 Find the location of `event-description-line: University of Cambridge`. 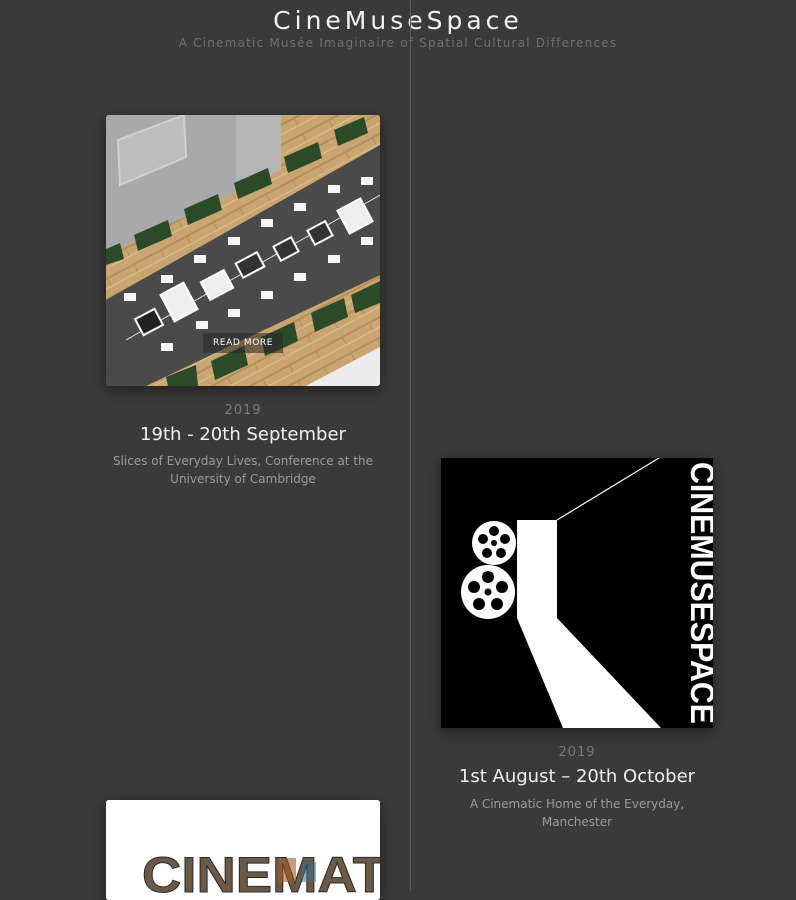

event-description-line: University of Cambridge is located at coordinates (243, 479).